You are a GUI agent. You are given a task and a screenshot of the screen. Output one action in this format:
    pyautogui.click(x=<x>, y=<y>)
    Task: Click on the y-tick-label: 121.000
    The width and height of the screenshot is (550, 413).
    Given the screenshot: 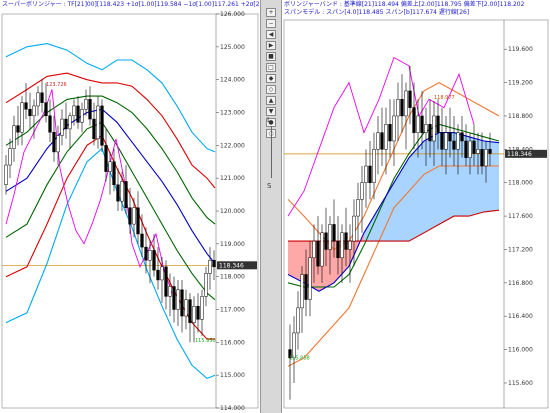 What is the action you would take?
    pyautogui.click(x=232, y=178)
    